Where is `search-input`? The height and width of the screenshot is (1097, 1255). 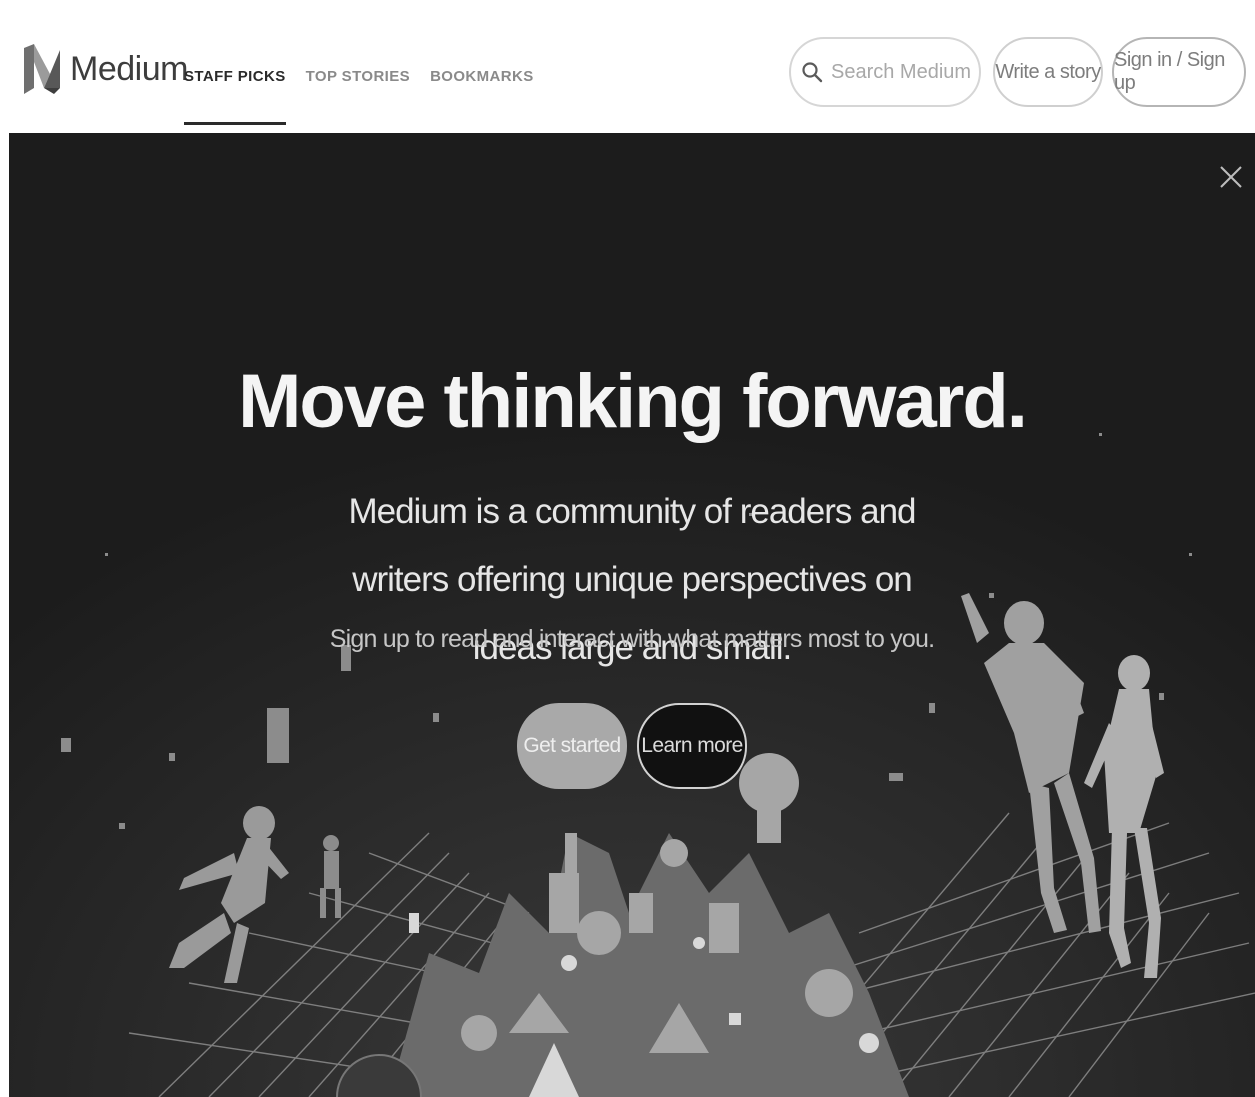
search-input is located at coordinates (901, 72).